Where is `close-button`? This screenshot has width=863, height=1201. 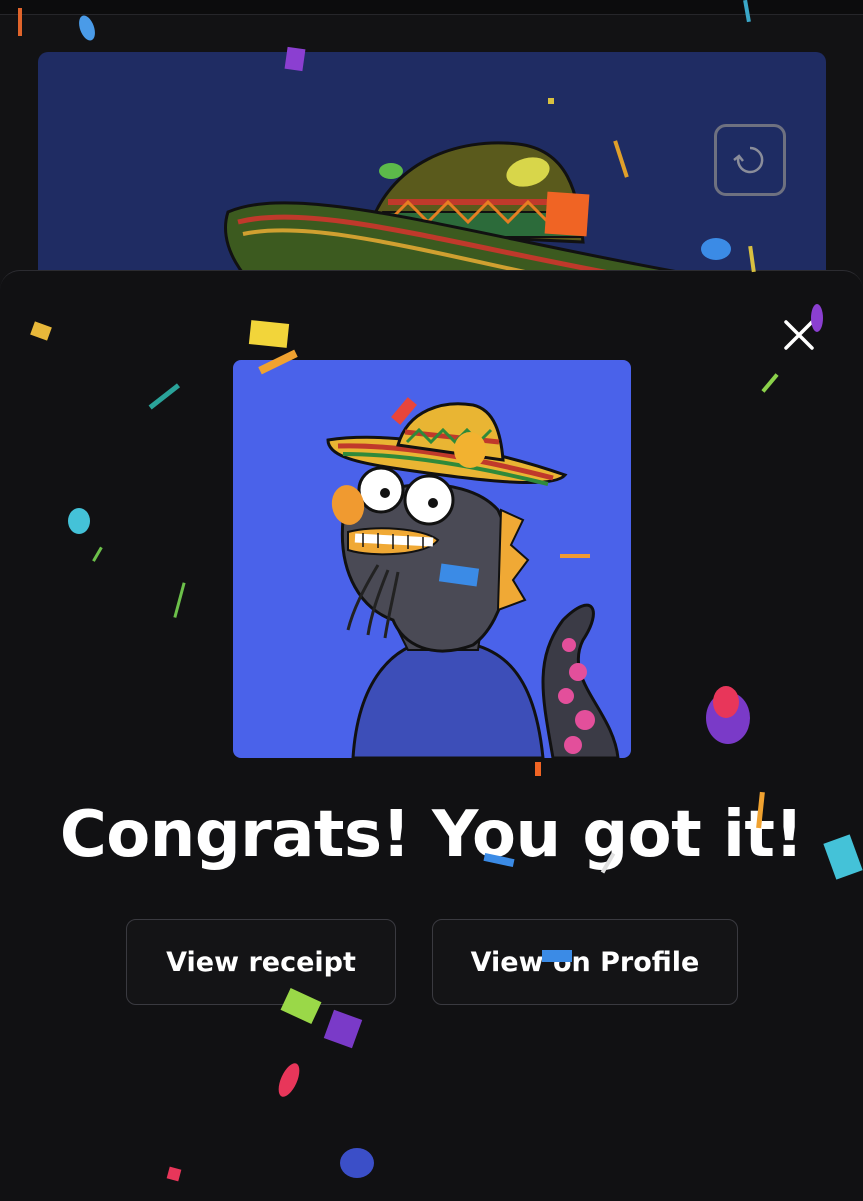
close-button is located at coordinates (799, 335).